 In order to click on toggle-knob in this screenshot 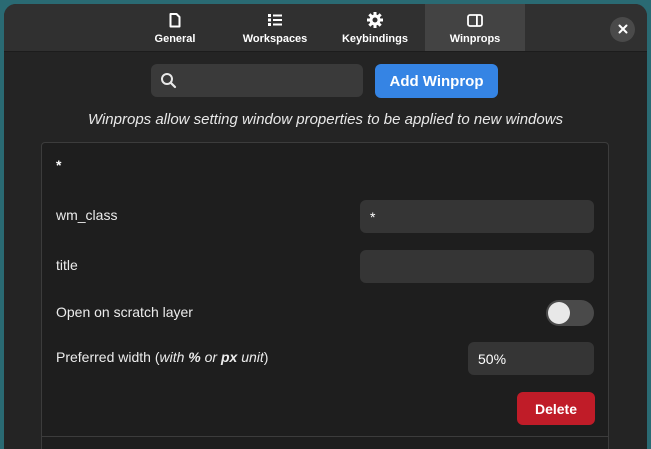, I will do `click(559, 313)`.